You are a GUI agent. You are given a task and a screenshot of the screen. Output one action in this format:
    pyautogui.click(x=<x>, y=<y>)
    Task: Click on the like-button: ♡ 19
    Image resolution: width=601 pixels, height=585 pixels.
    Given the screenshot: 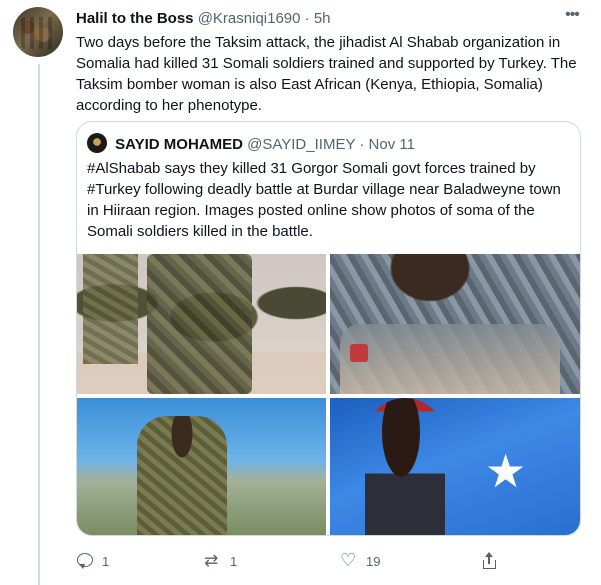 What is the action you would take?
    pyautogui.click(x=360, y=561)
    